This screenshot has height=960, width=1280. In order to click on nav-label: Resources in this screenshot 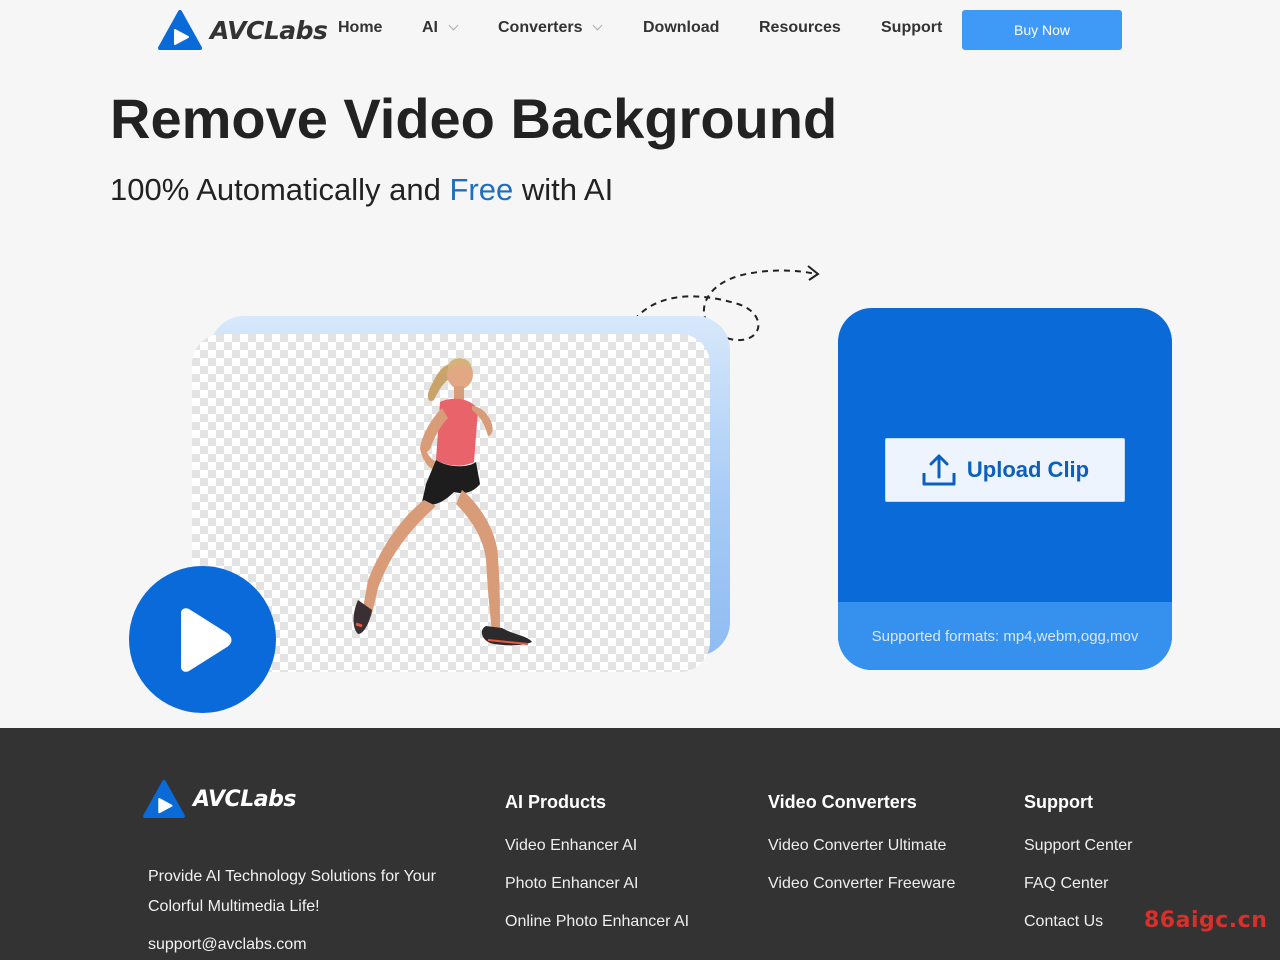, I will do `click(800, 27)`.